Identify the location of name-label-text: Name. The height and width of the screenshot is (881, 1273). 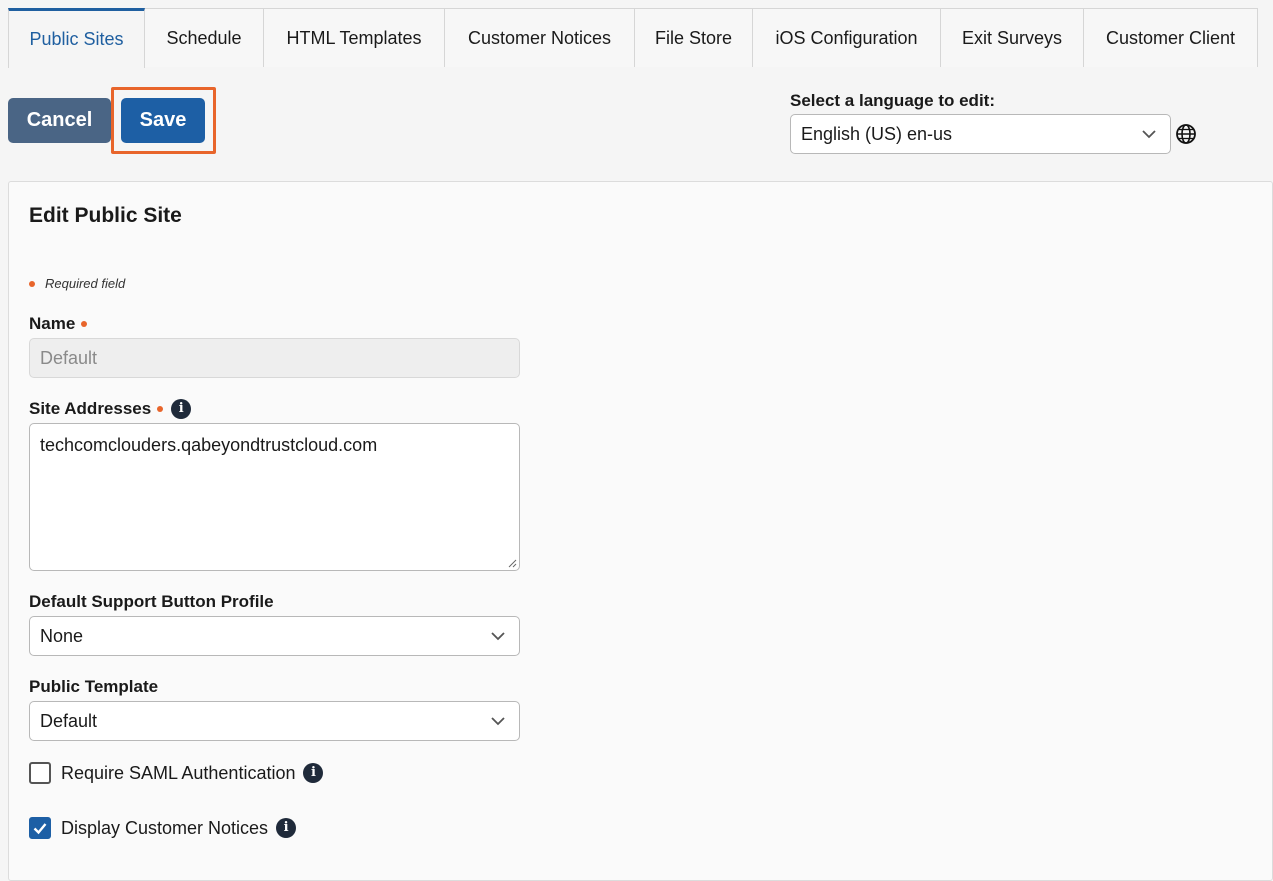
(52, 323).